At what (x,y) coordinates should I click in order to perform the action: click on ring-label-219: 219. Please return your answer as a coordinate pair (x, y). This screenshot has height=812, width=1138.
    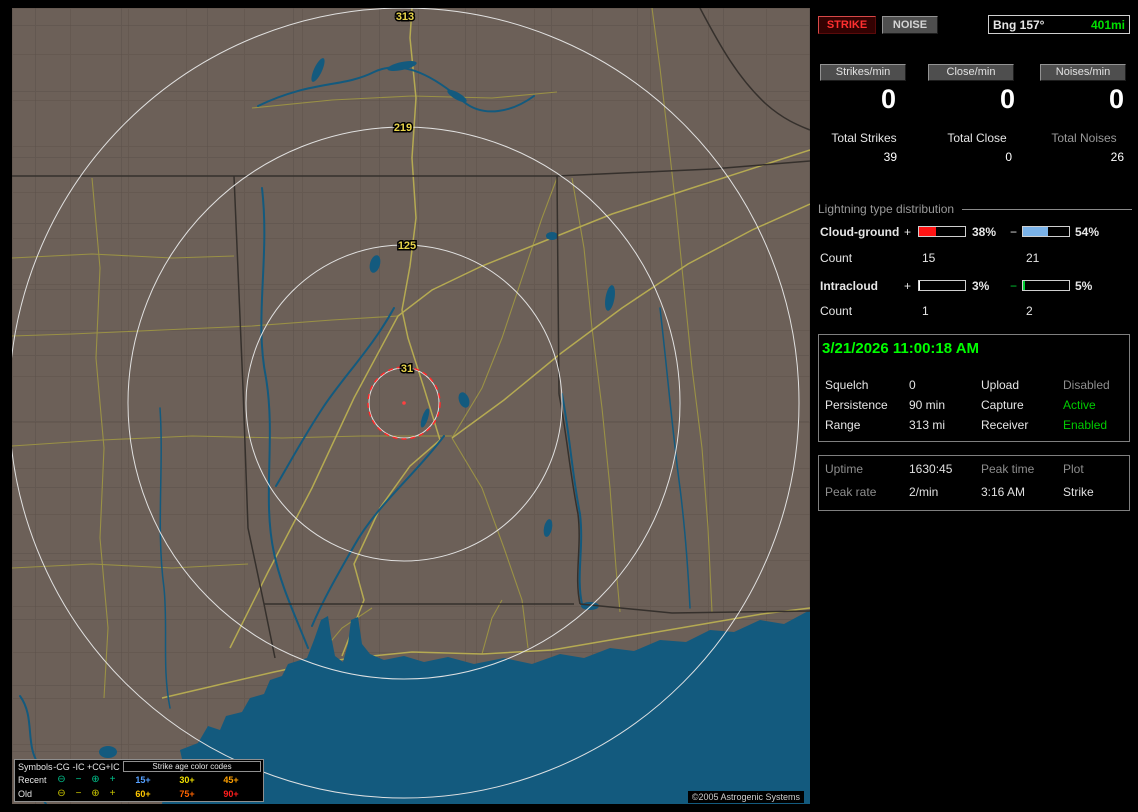
    Looking at the image, I should click on (403, 128).